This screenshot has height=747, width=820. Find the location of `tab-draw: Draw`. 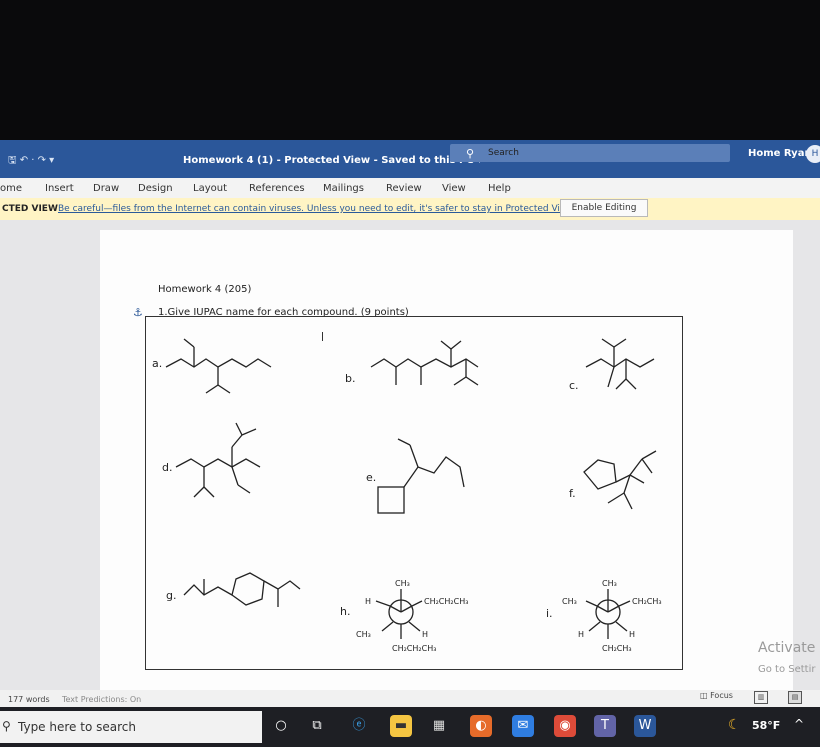

tab-draw: Draw is located at coordinates (106, 188).